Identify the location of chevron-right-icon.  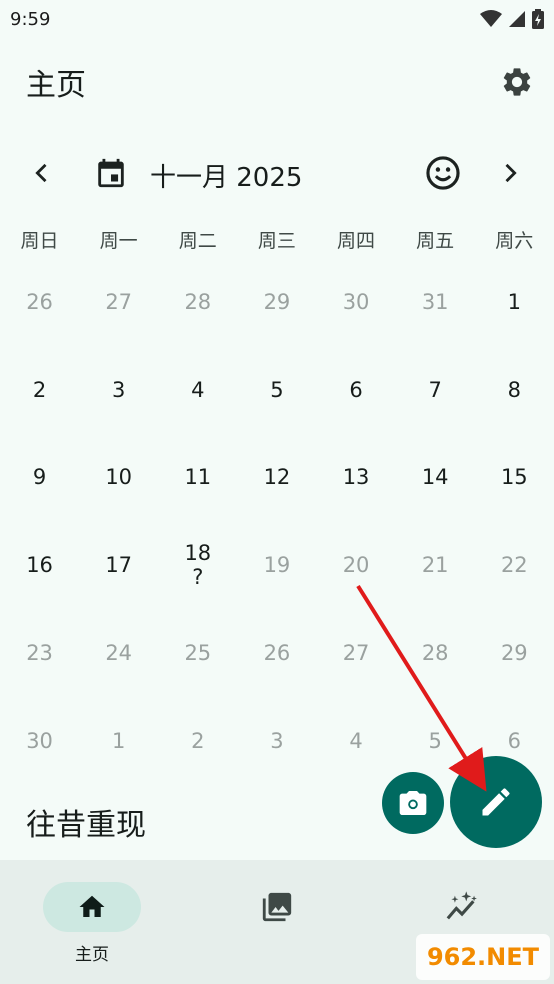
(511, 173).